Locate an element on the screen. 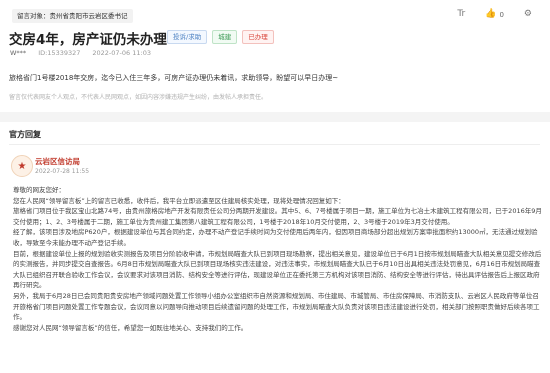 The width and height of the screenshot is (550, 373). more-button: ⚙ is located at coordinates (528, 14).